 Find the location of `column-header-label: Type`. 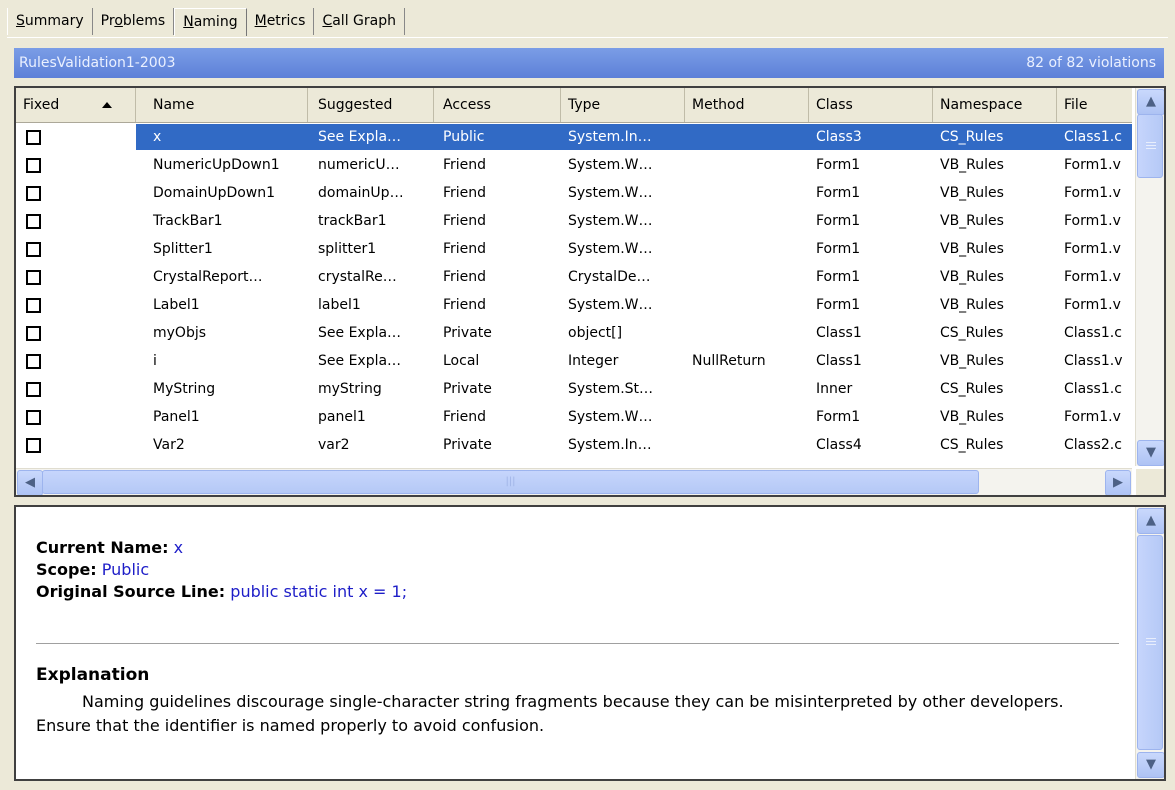

column-header-label: Type is located at coordinates (584, 105).